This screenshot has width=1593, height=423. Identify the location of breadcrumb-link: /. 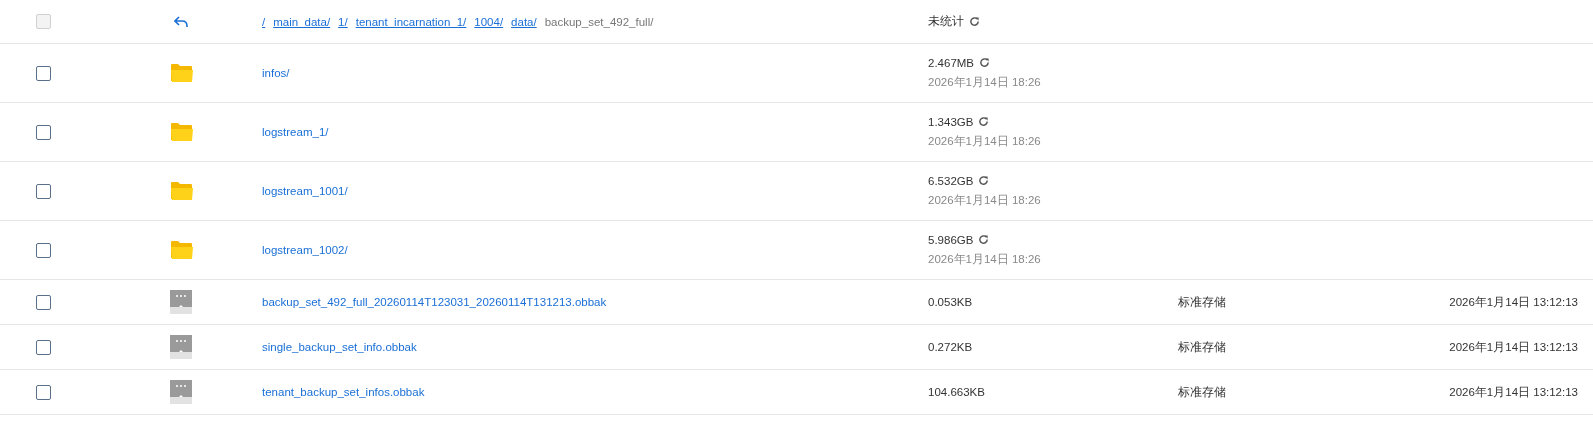
(264, 21).